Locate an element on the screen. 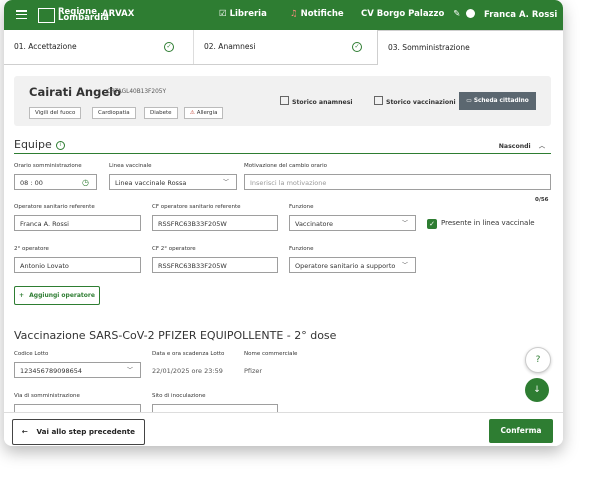 The width and height of the screenshot is (595, 484). cf2-input: RSSFRC63B33F205W is located at coordinates (215, 265).